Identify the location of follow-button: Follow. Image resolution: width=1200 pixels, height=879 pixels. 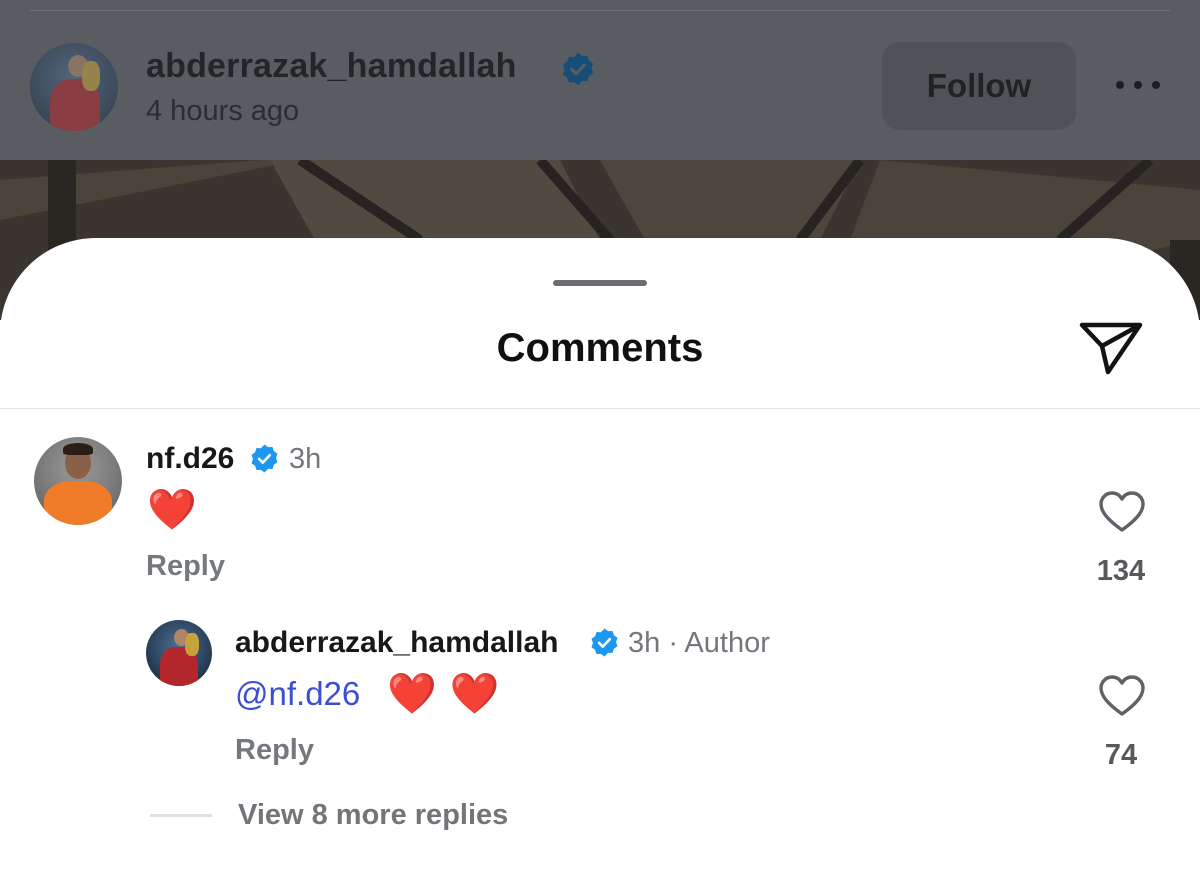
(979, 86).